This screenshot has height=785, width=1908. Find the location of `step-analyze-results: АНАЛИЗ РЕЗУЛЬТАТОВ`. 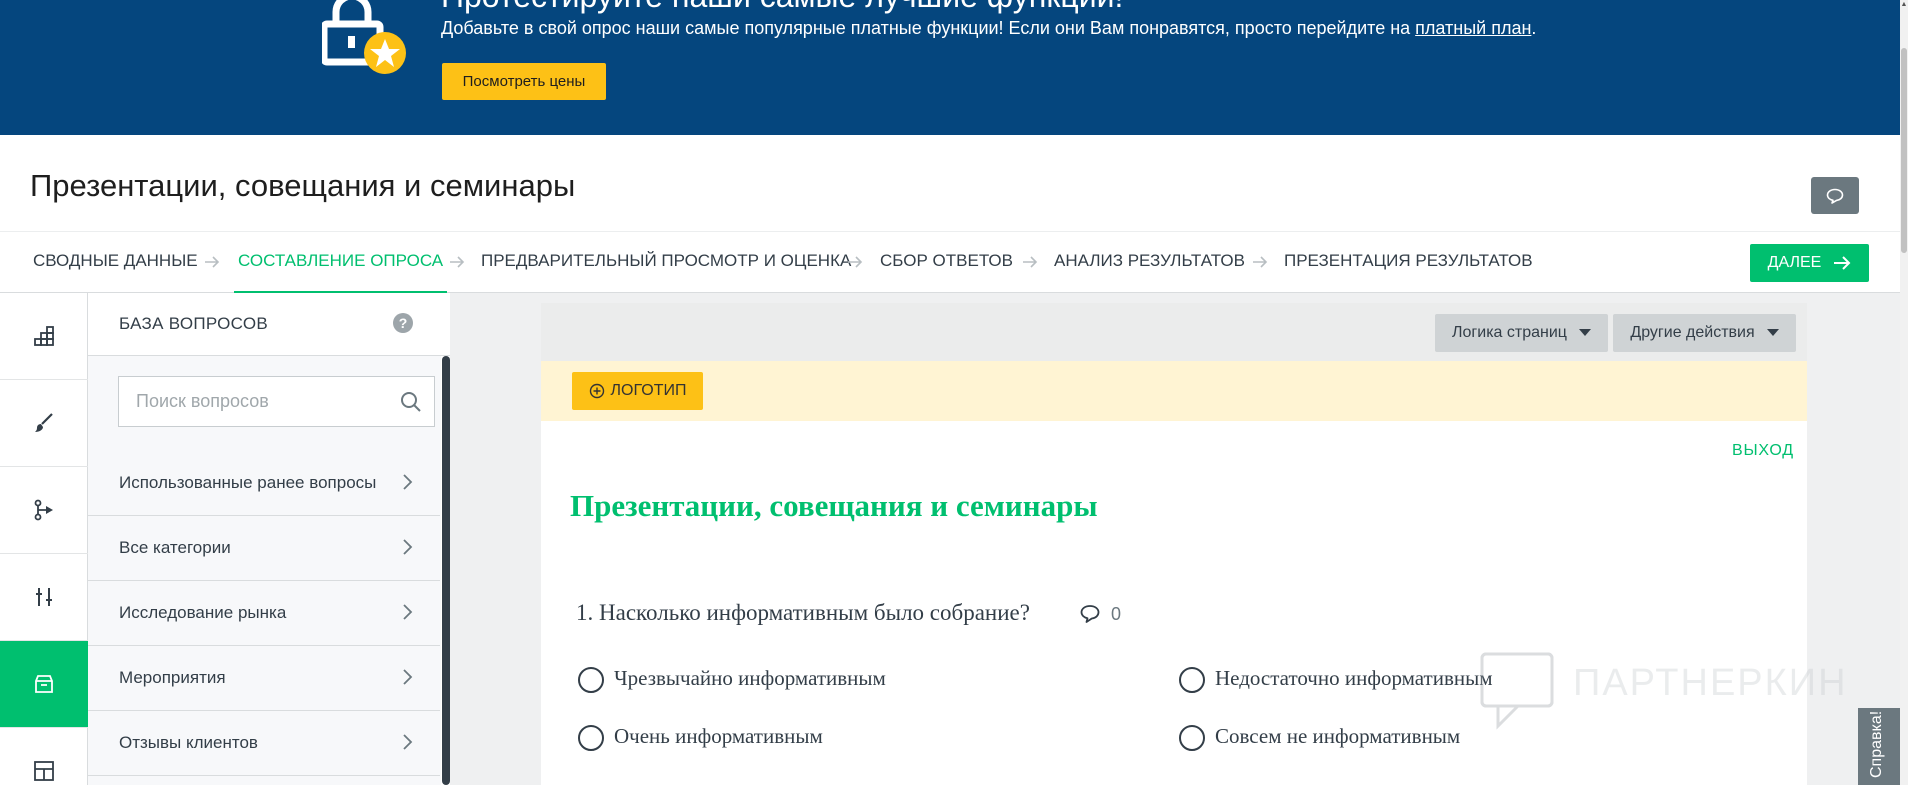

step-analyze-results: АНАЛИЗ РЕЗУЛЬТАТОВ is located at coordinates (1149, 262).